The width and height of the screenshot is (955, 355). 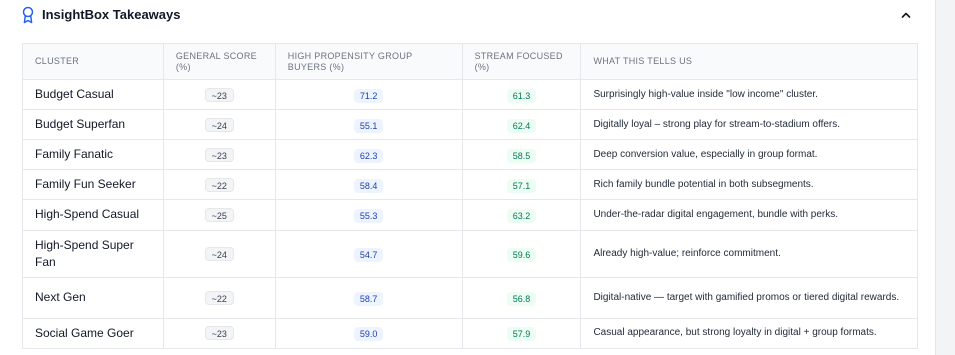 I want to click on column-header-general-score: GENERAL SCORE (%), so click(x=219, y=61).